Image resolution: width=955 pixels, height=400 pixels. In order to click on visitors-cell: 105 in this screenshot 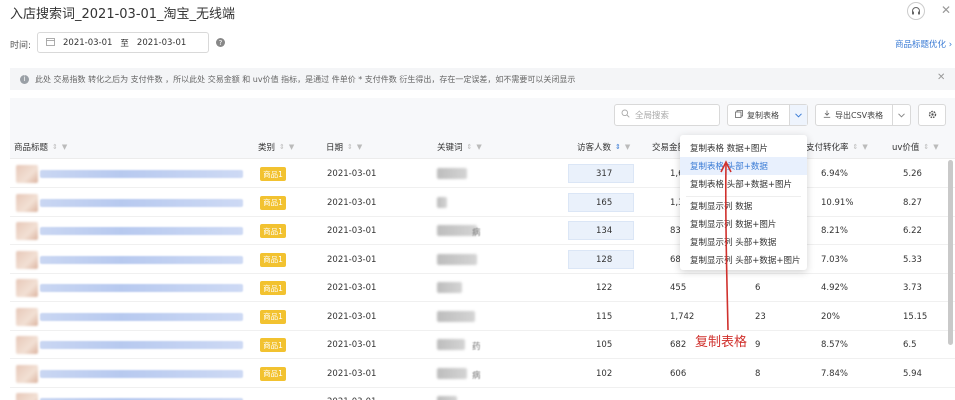, I will do `click(604, 345)`.